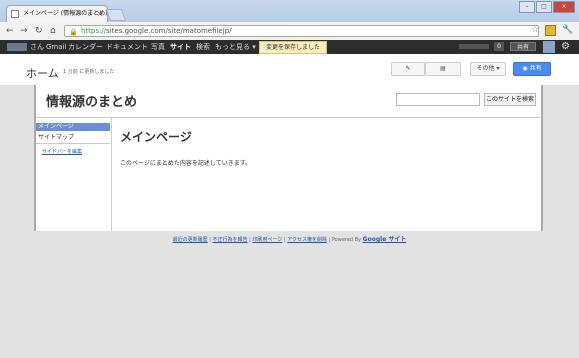 Image resolution: width=579 pixels, height=358 pixels. Describe the element at coordinates (73, 127) in the screenshot. I see `sidebar-item-main-page: メインページ` at that location.